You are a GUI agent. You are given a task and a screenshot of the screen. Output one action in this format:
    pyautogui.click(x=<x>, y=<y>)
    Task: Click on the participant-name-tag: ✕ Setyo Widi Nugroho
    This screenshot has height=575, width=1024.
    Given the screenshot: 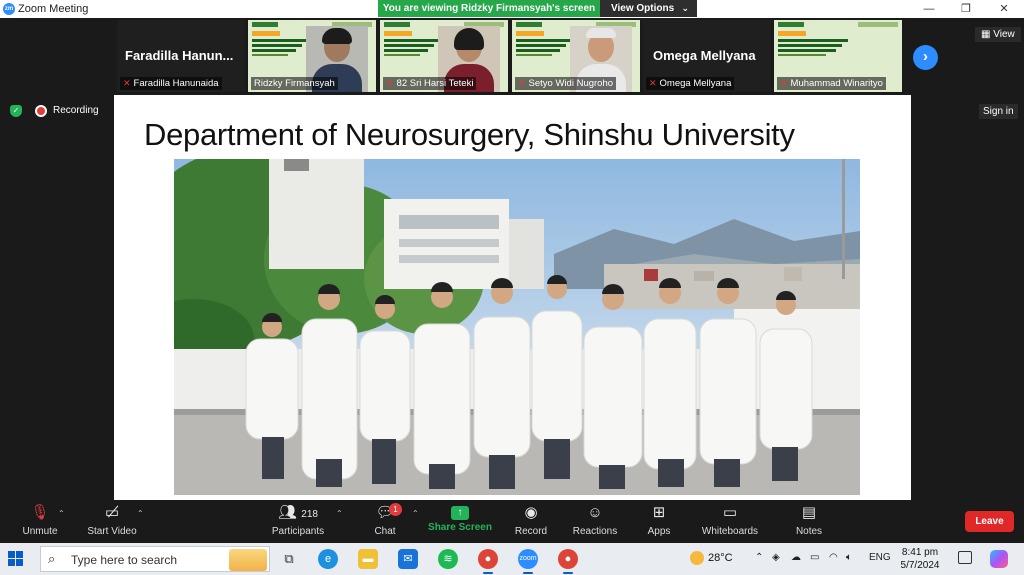 What is the action you would take?
    pyautogui.click(x=566, y=83)
    